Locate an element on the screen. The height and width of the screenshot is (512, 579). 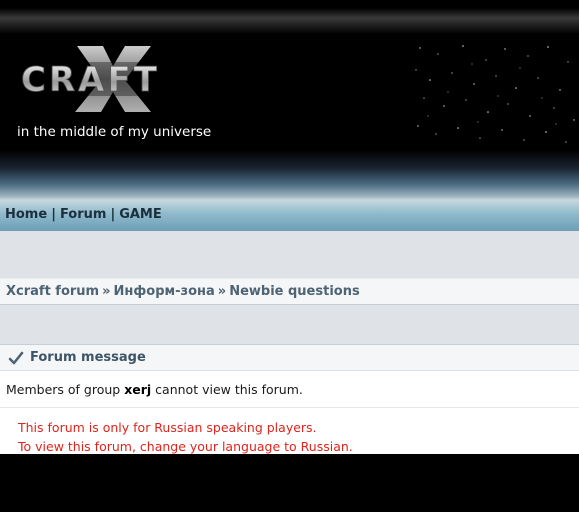
logo-text: CRAFT is located at coordinates (90, 80).